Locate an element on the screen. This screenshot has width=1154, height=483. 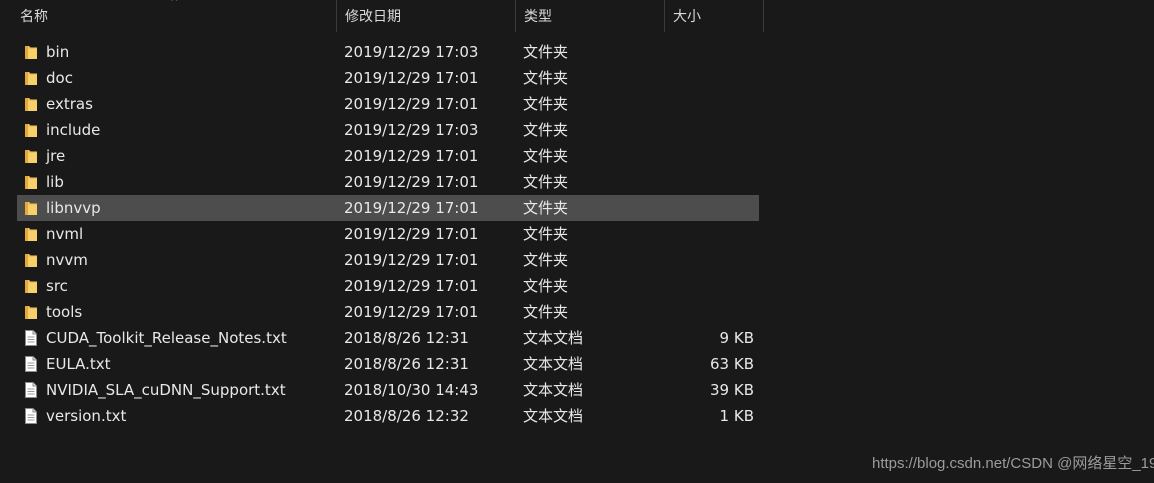
file-name: NVIDIA_SLA_cuDNN_Support.txt is located at coordinates (166, 390).